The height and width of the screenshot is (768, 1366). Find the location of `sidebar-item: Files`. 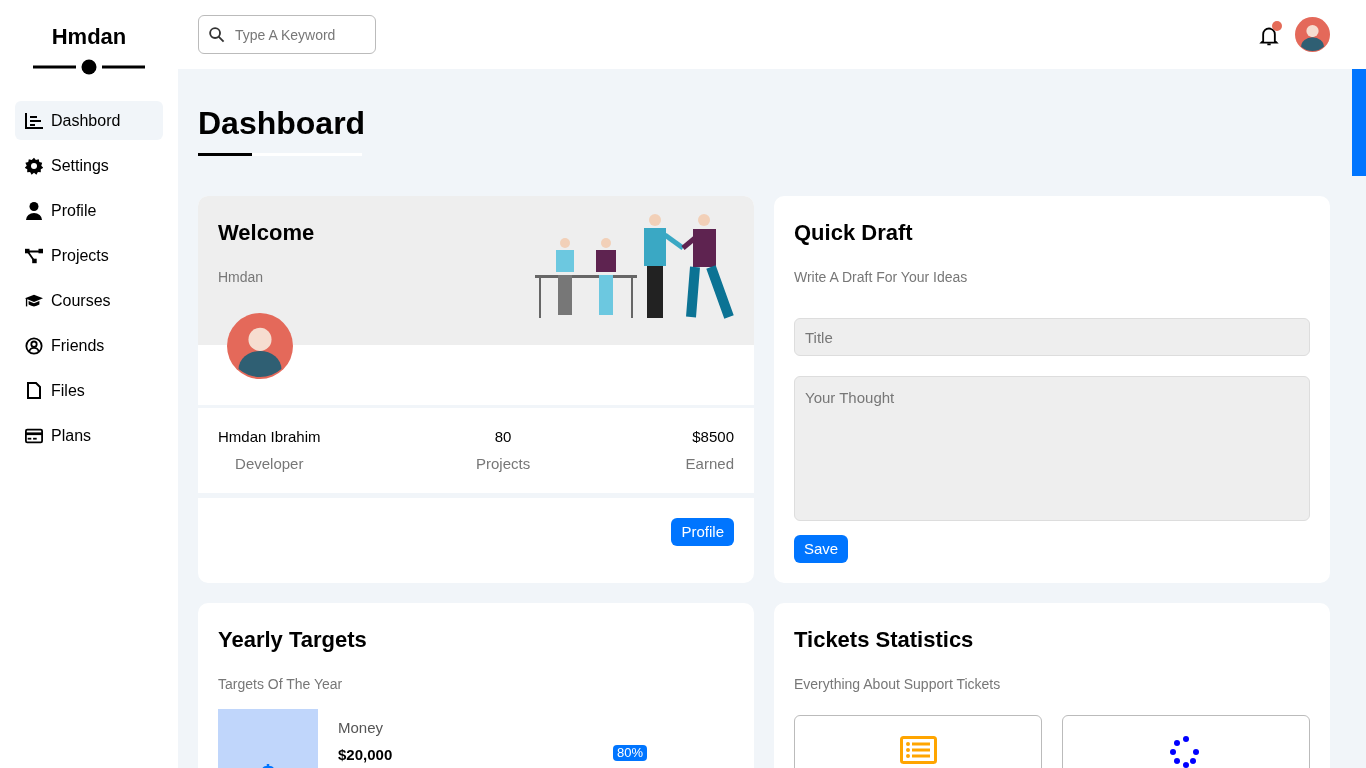

sidebar-item: Files is located at coordinates (89, 390).